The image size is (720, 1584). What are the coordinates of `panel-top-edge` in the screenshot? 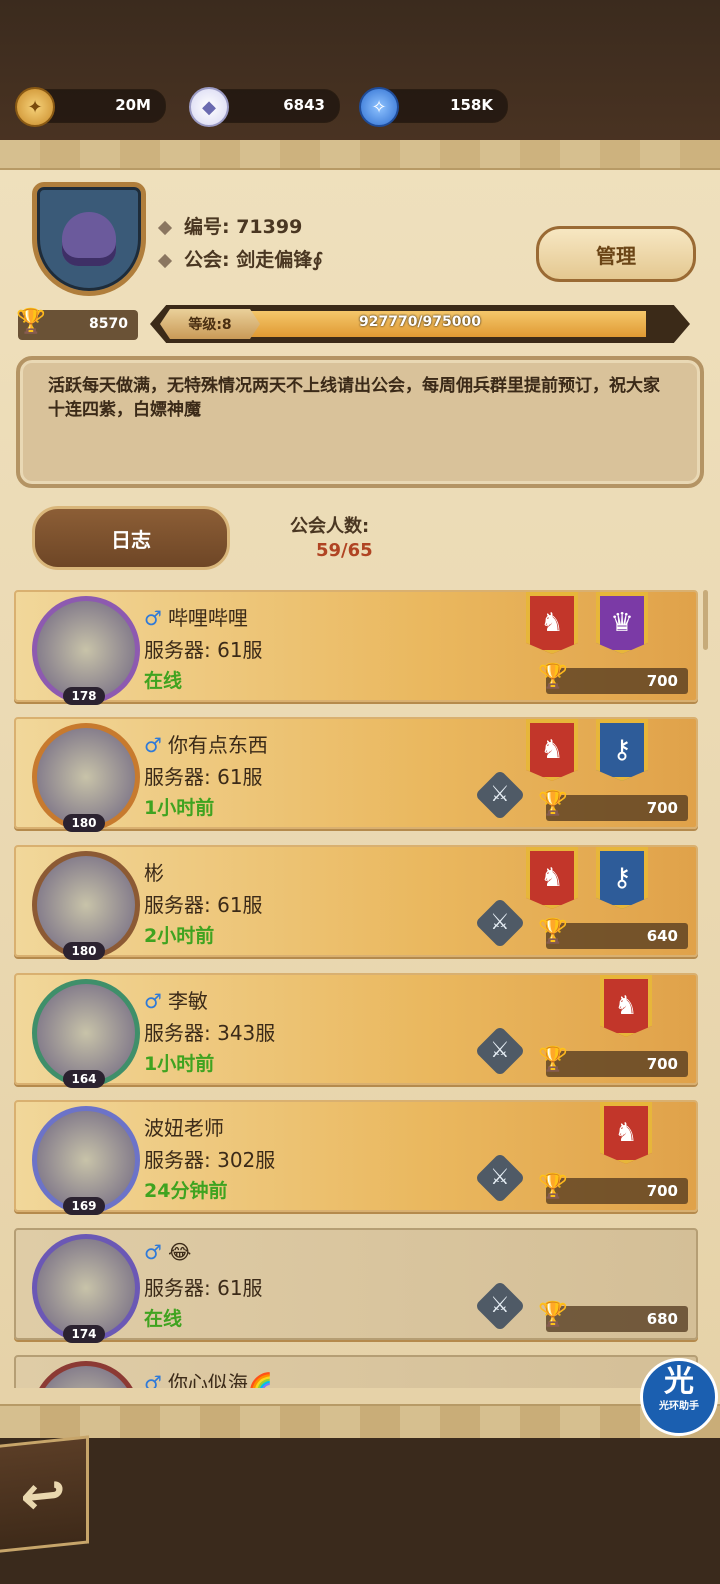 It's located at (360, 155).